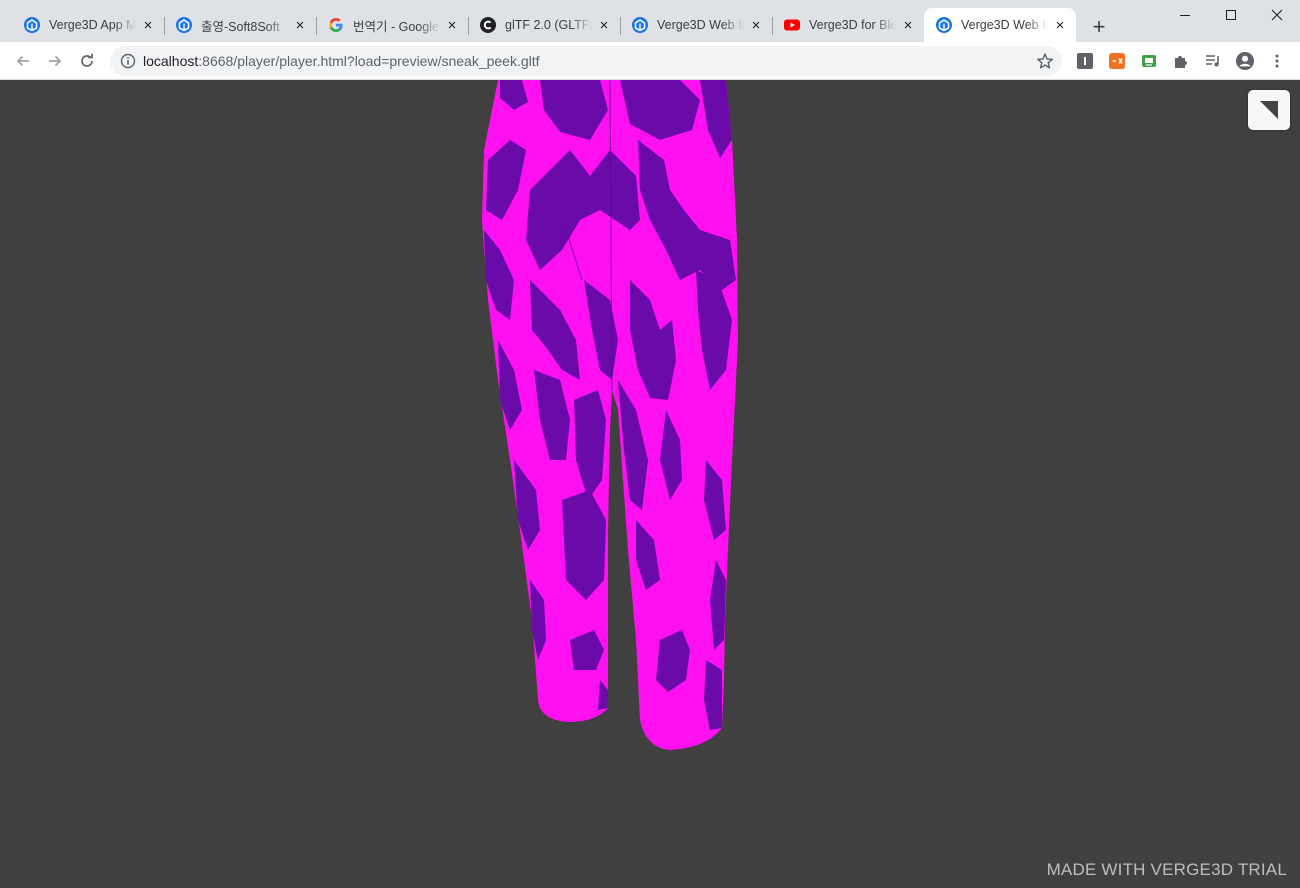  I want to click on tab-soft8soft: 출영-Soft8Soft ×, so click(240, 25).